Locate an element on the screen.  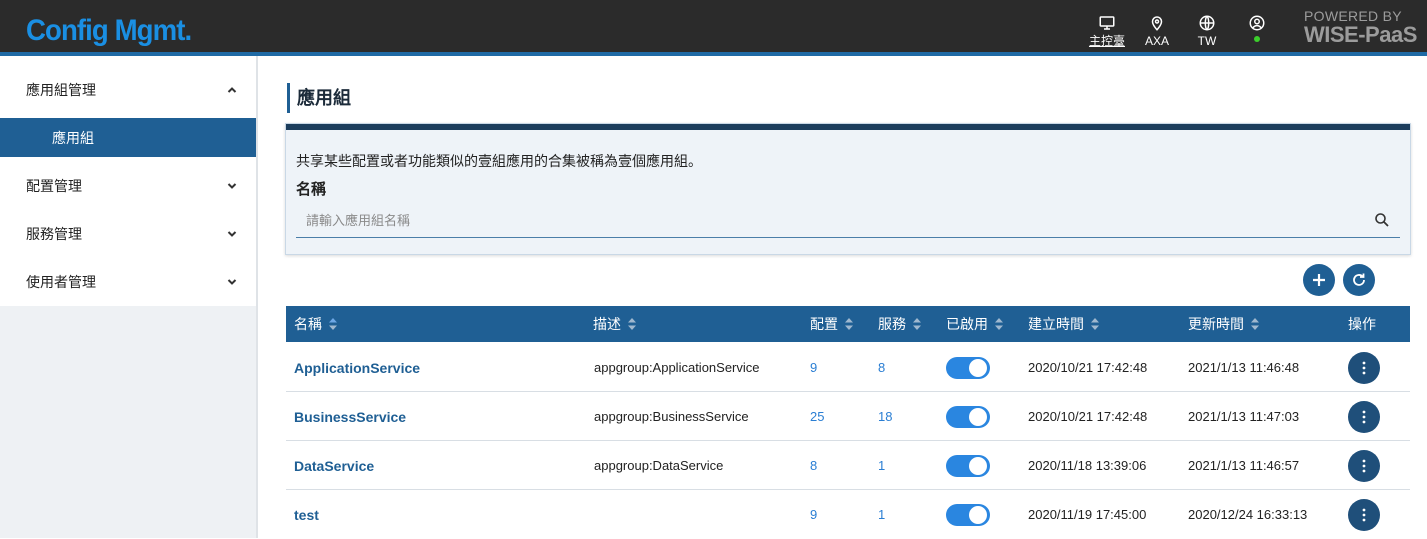
column-header-label: 服務 is located at coordinates (892, 324).